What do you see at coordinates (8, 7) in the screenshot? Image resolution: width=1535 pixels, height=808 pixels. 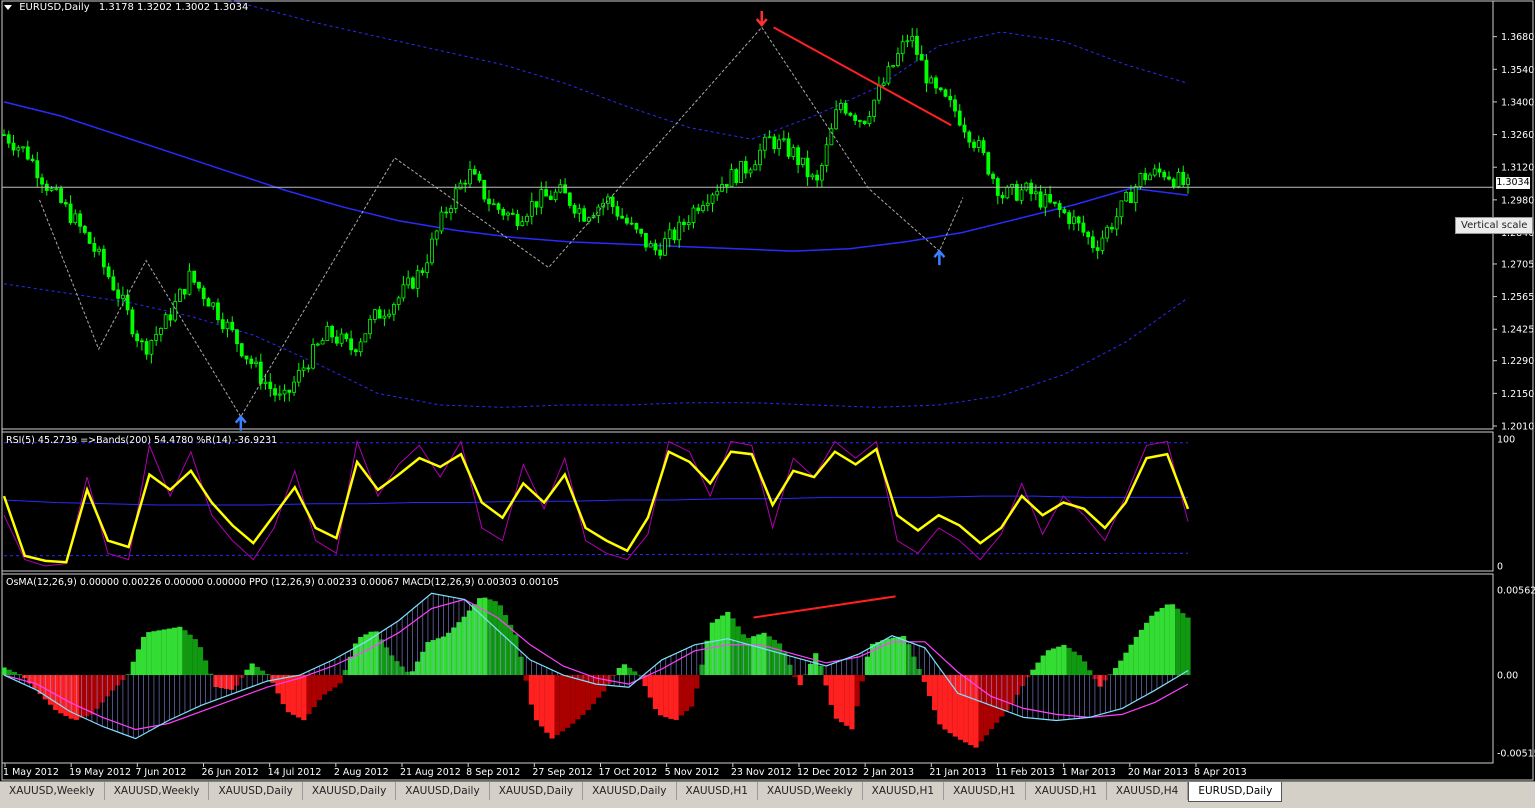 I see `chart-menu-triangle-icon` at bounding box center [8, 7].